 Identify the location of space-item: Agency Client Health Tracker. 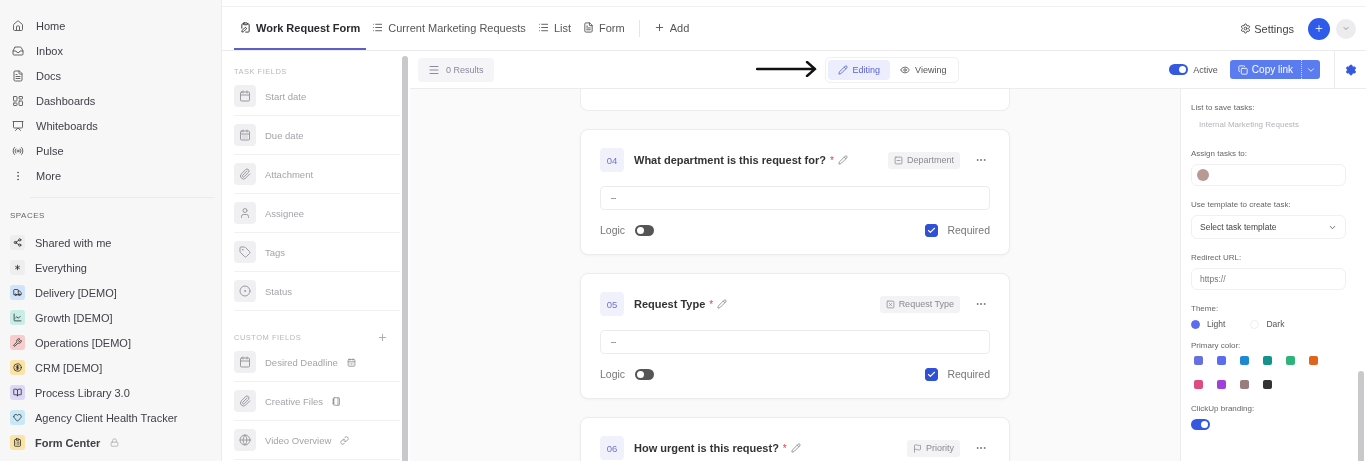
(110, 417).